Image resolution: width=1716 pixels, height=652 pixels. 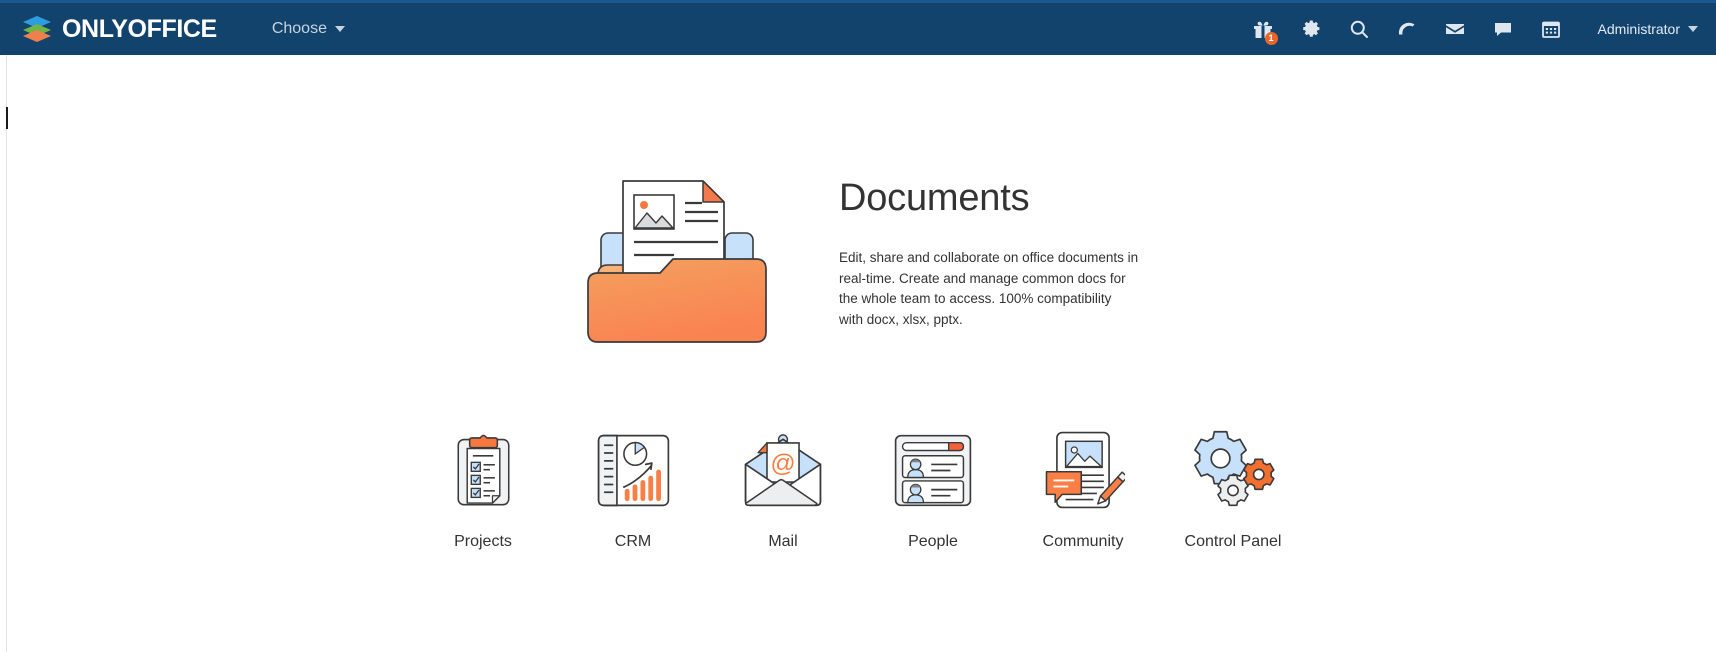 What do you see at coordinates (933, 541) in the screenshot?
I see `module-label-people: People` at bounding box center [933, 541].